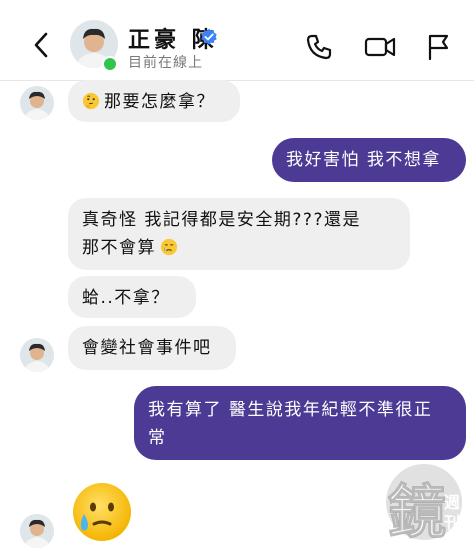 This screenshot has width=474, height=551. Describe the element at coordinates (452, 522) in the screenshot. I see `watermark-small-char-2: 刊` at that location.